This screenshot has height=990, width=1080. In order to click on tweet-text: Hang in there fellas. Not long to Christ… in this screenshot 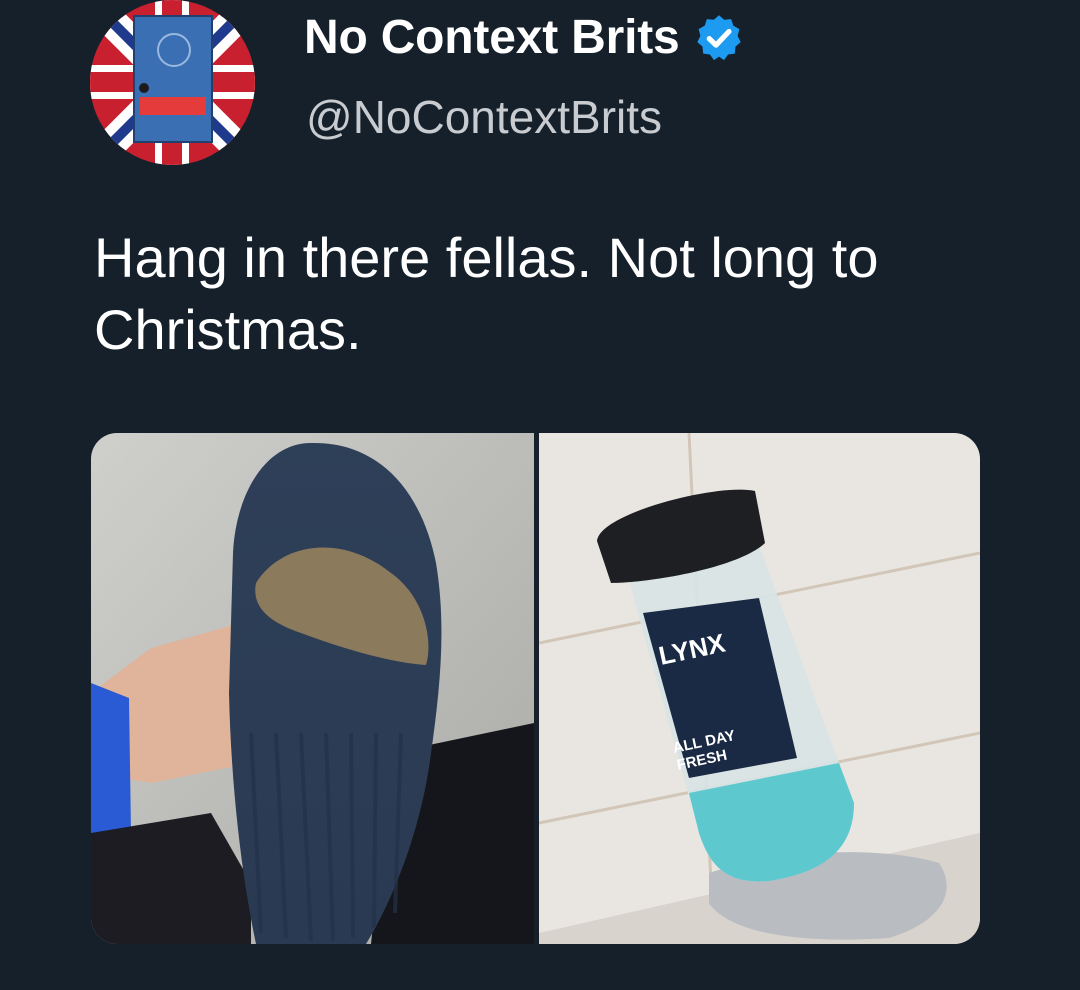, I will do `click(486, 293)`.